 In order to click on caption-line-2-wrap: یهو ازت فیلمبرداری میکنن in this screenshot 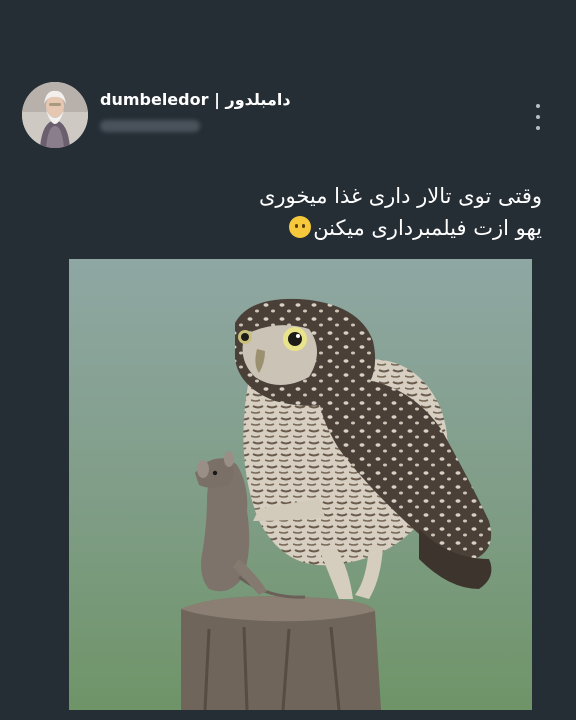, I will do `click(307, 228)`.